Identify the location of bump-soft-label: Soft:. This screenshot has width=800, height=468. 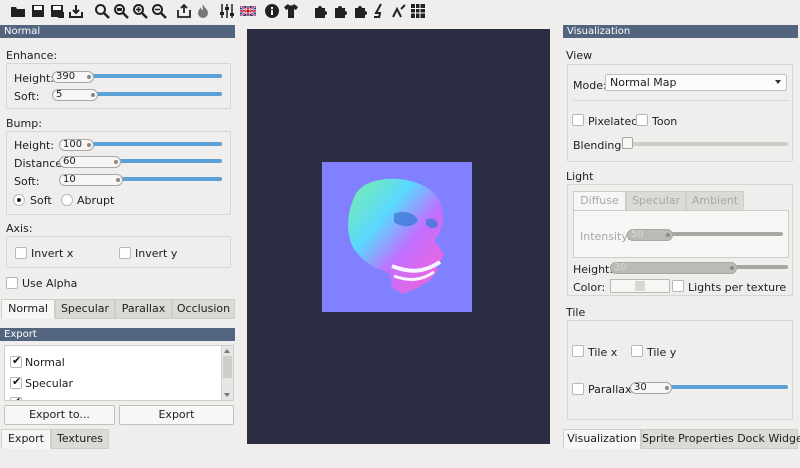
(27, 181).